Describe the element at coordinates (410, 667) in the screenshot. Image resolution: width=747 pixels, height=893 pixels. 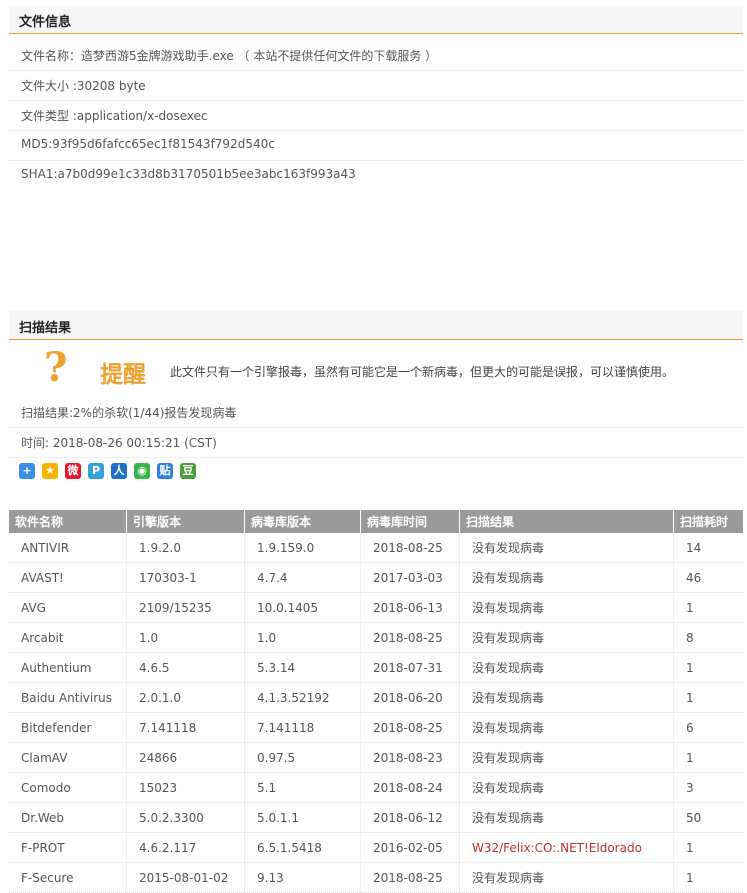
I see `cell-db-time: 2018-07-31` at that location.